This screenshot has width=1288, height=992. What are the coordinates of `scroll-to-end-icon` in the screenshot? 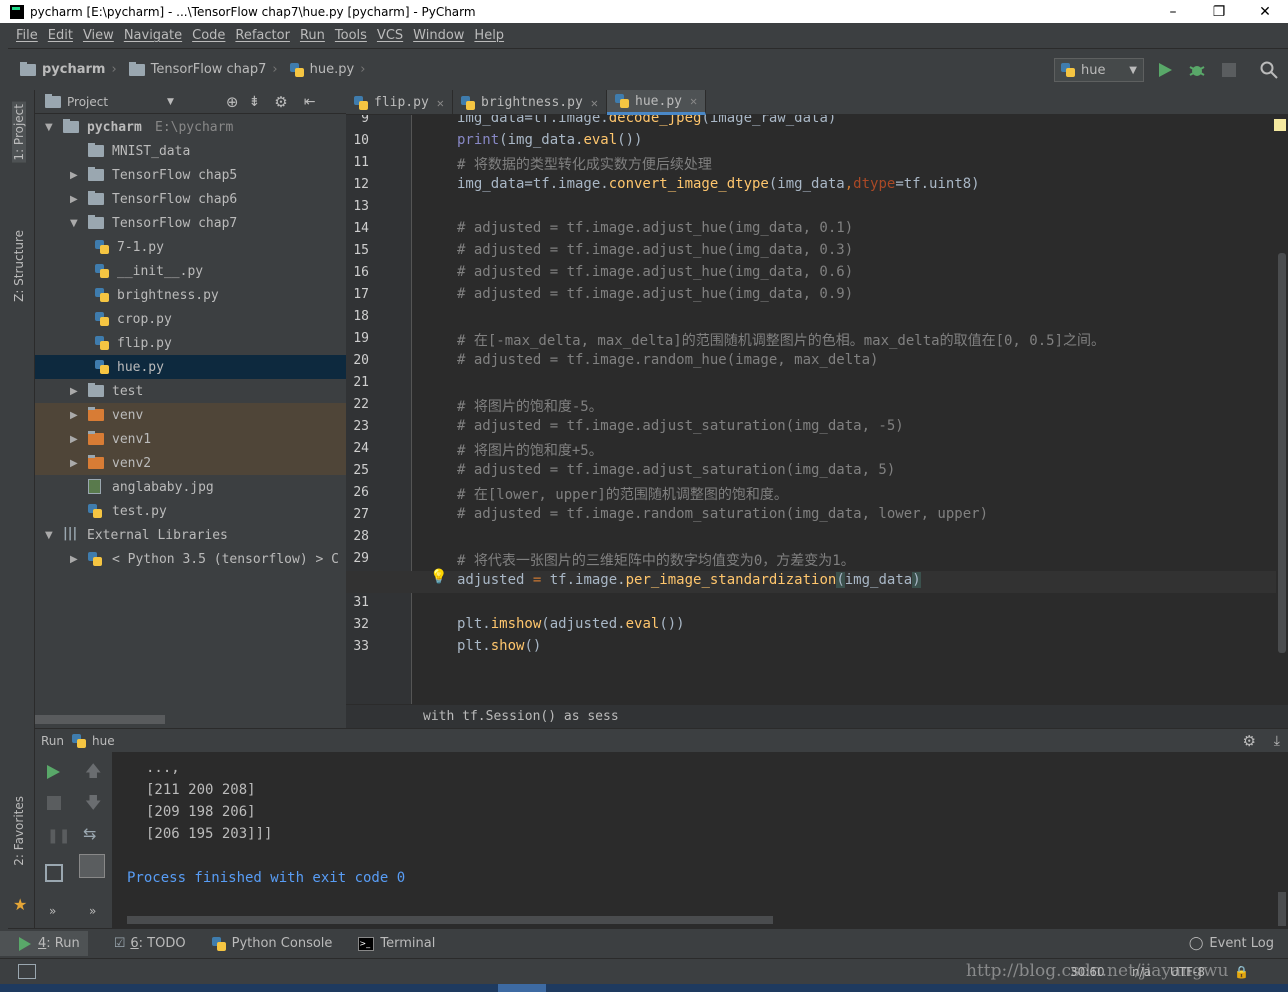 It's located at (92, 866).